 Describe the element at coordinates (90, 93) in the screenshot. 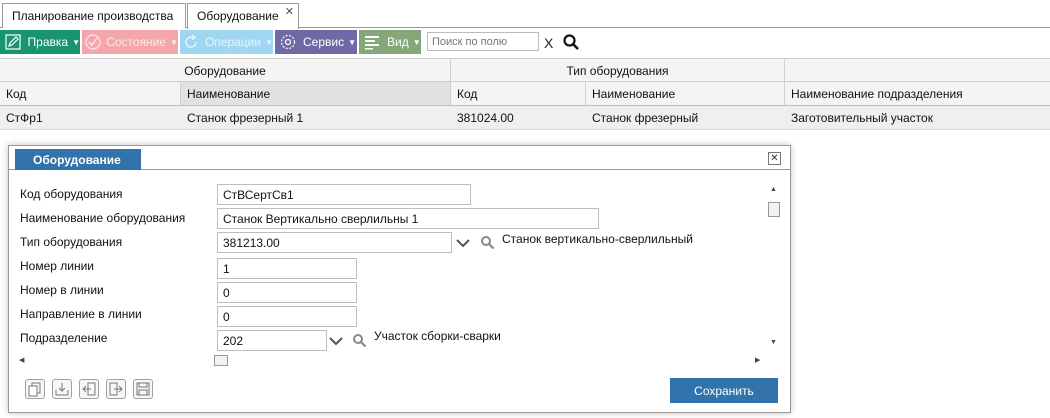

I see `column-header-code: Код` at that location.